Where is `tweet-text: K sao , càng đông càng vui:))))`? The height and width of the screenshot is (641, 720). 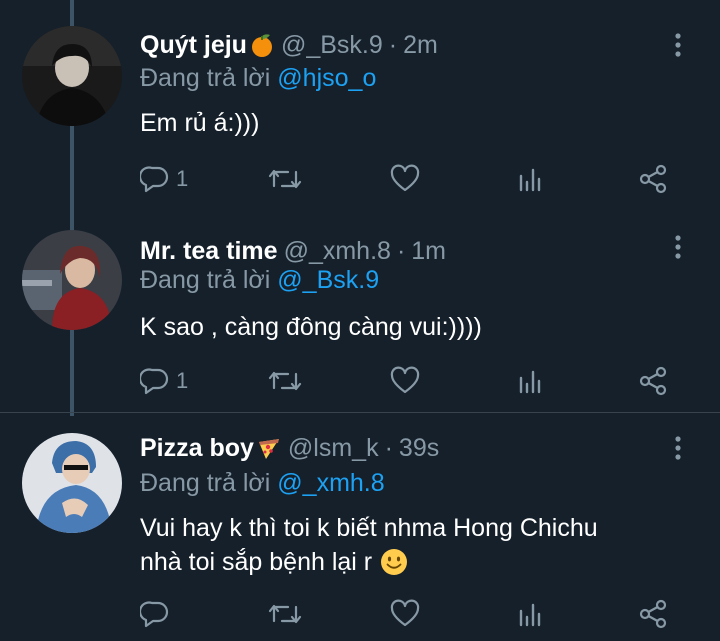
tweet-text: K sao , càng đông càng vui:)))) is located at coordinates (311, 327).